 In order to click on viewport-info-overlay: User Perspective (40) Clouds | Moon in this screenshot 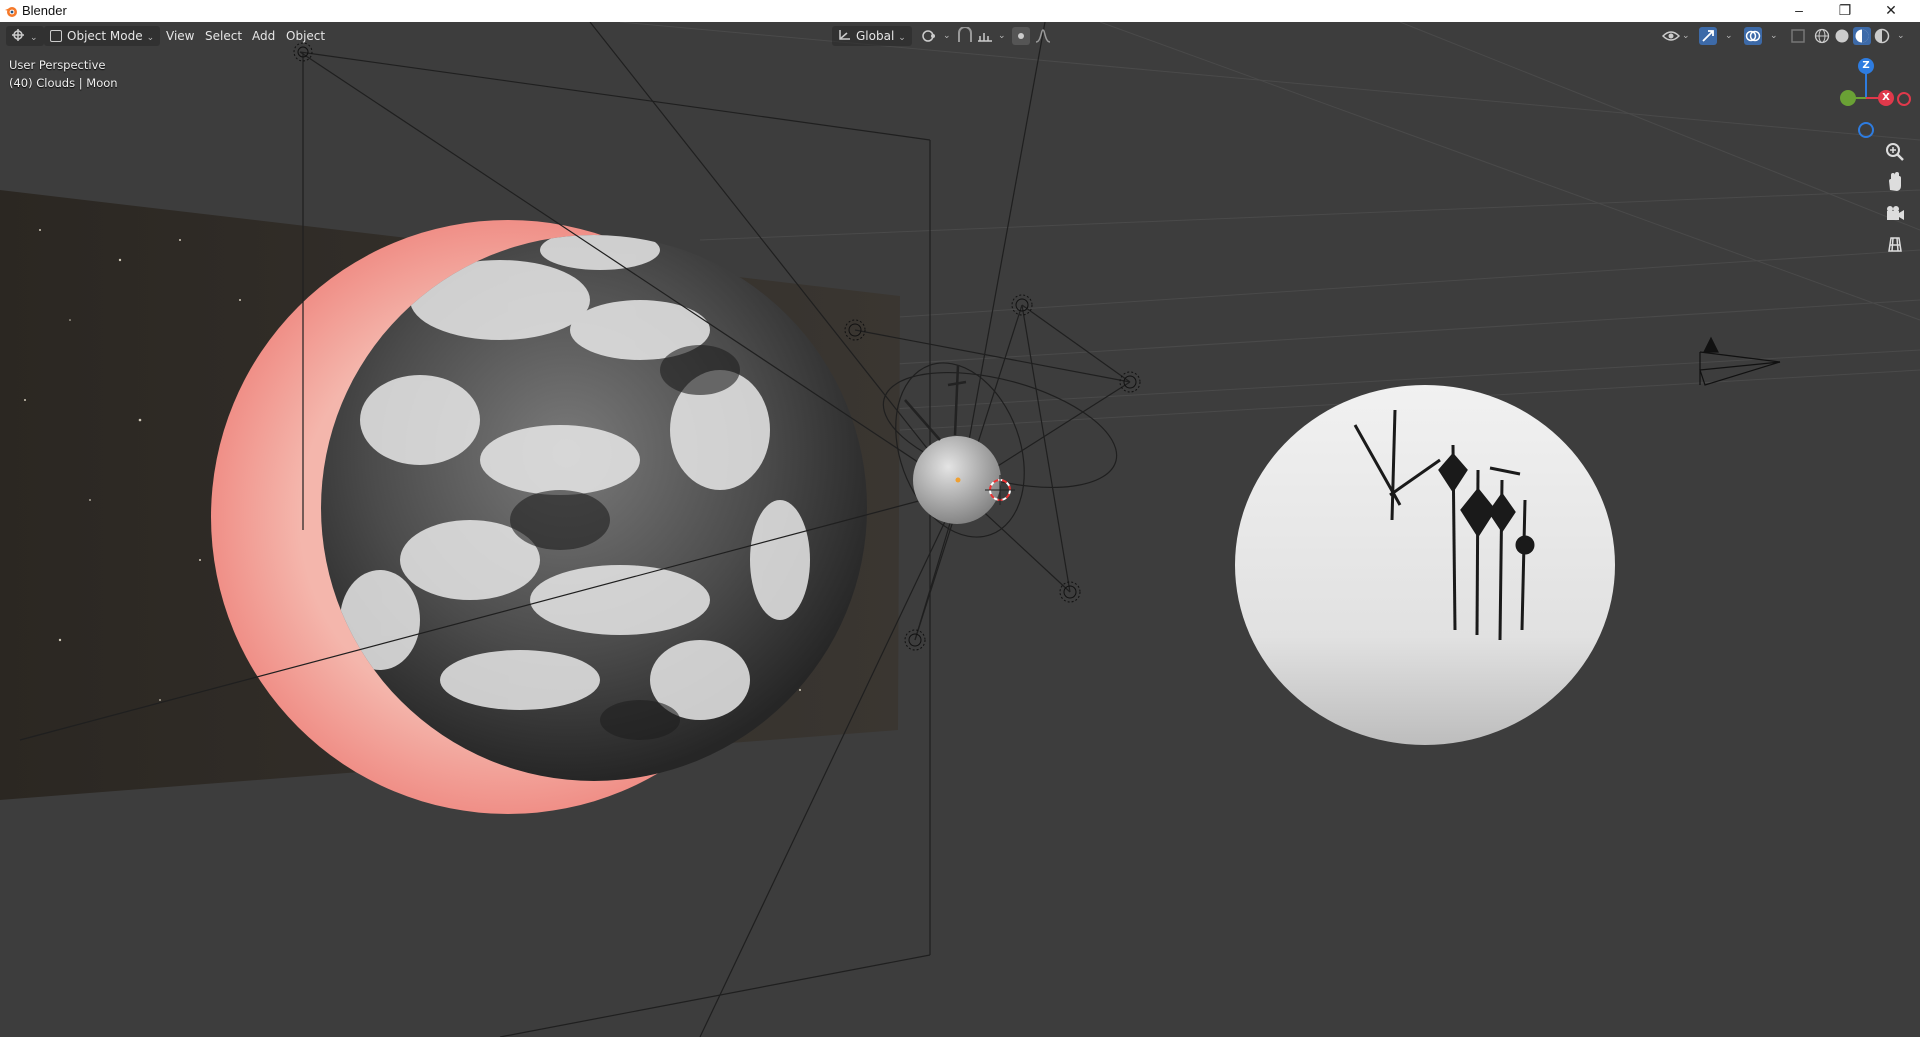, I will do `click(63, 74)`.